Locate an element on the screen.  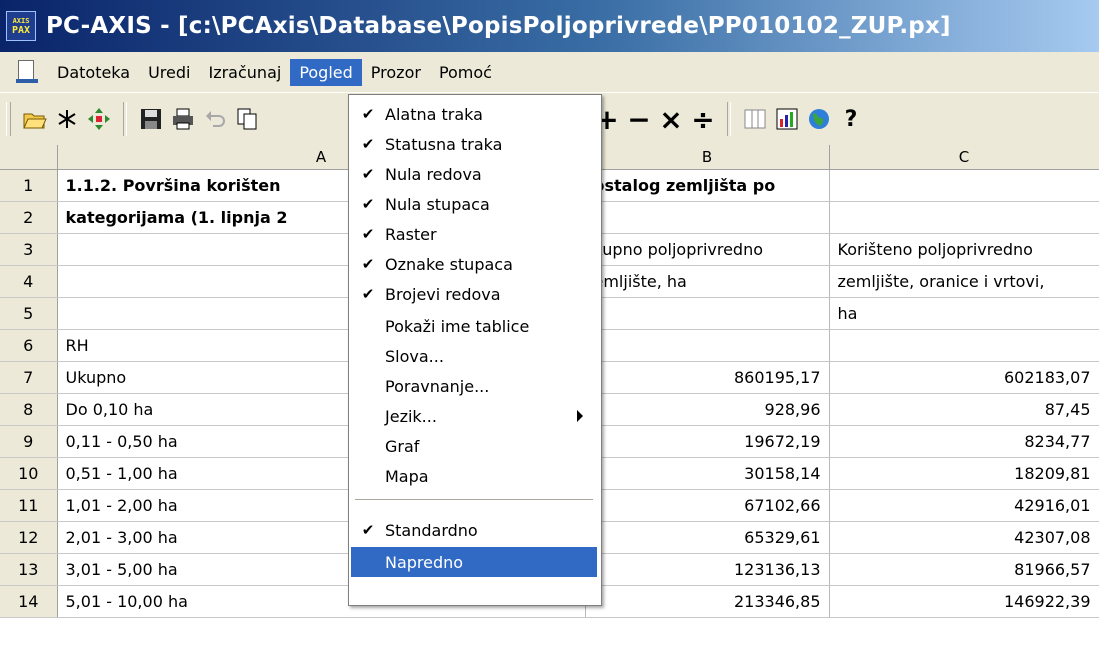
row-number-cell: 2 is located at coordinates (29, 217).